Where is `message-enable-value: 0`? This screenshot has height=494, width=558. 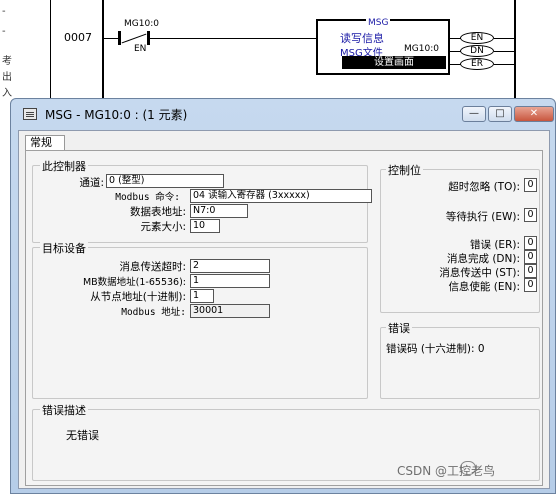
message-enable-value: 0 is located at coordinates (530, 285).